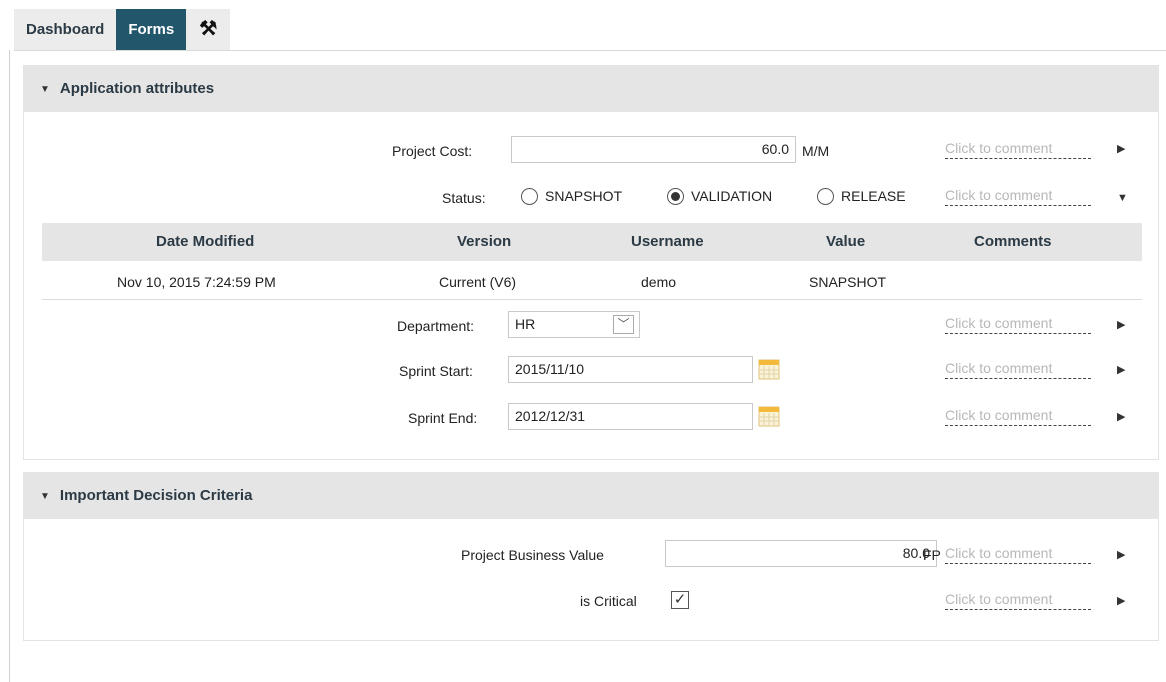 This screenshot has width=1166, height=682. I want to click on section-title: Important Decision Criteria, so click(156, 495).